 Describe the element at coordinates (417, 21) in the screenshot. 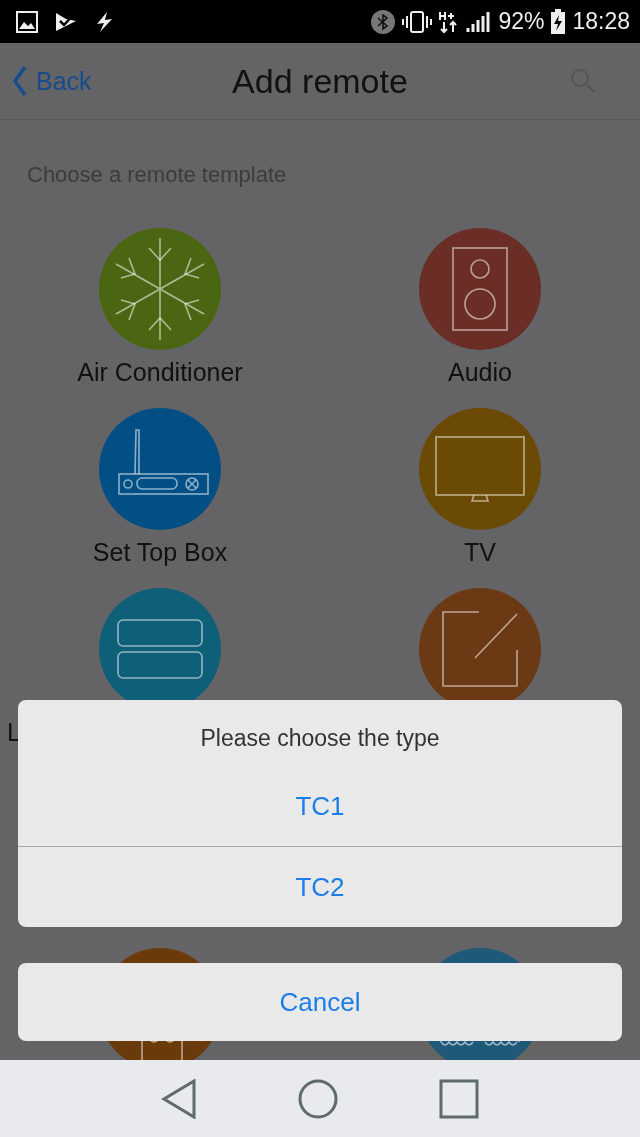

I see `vibrate-icon` at that location.